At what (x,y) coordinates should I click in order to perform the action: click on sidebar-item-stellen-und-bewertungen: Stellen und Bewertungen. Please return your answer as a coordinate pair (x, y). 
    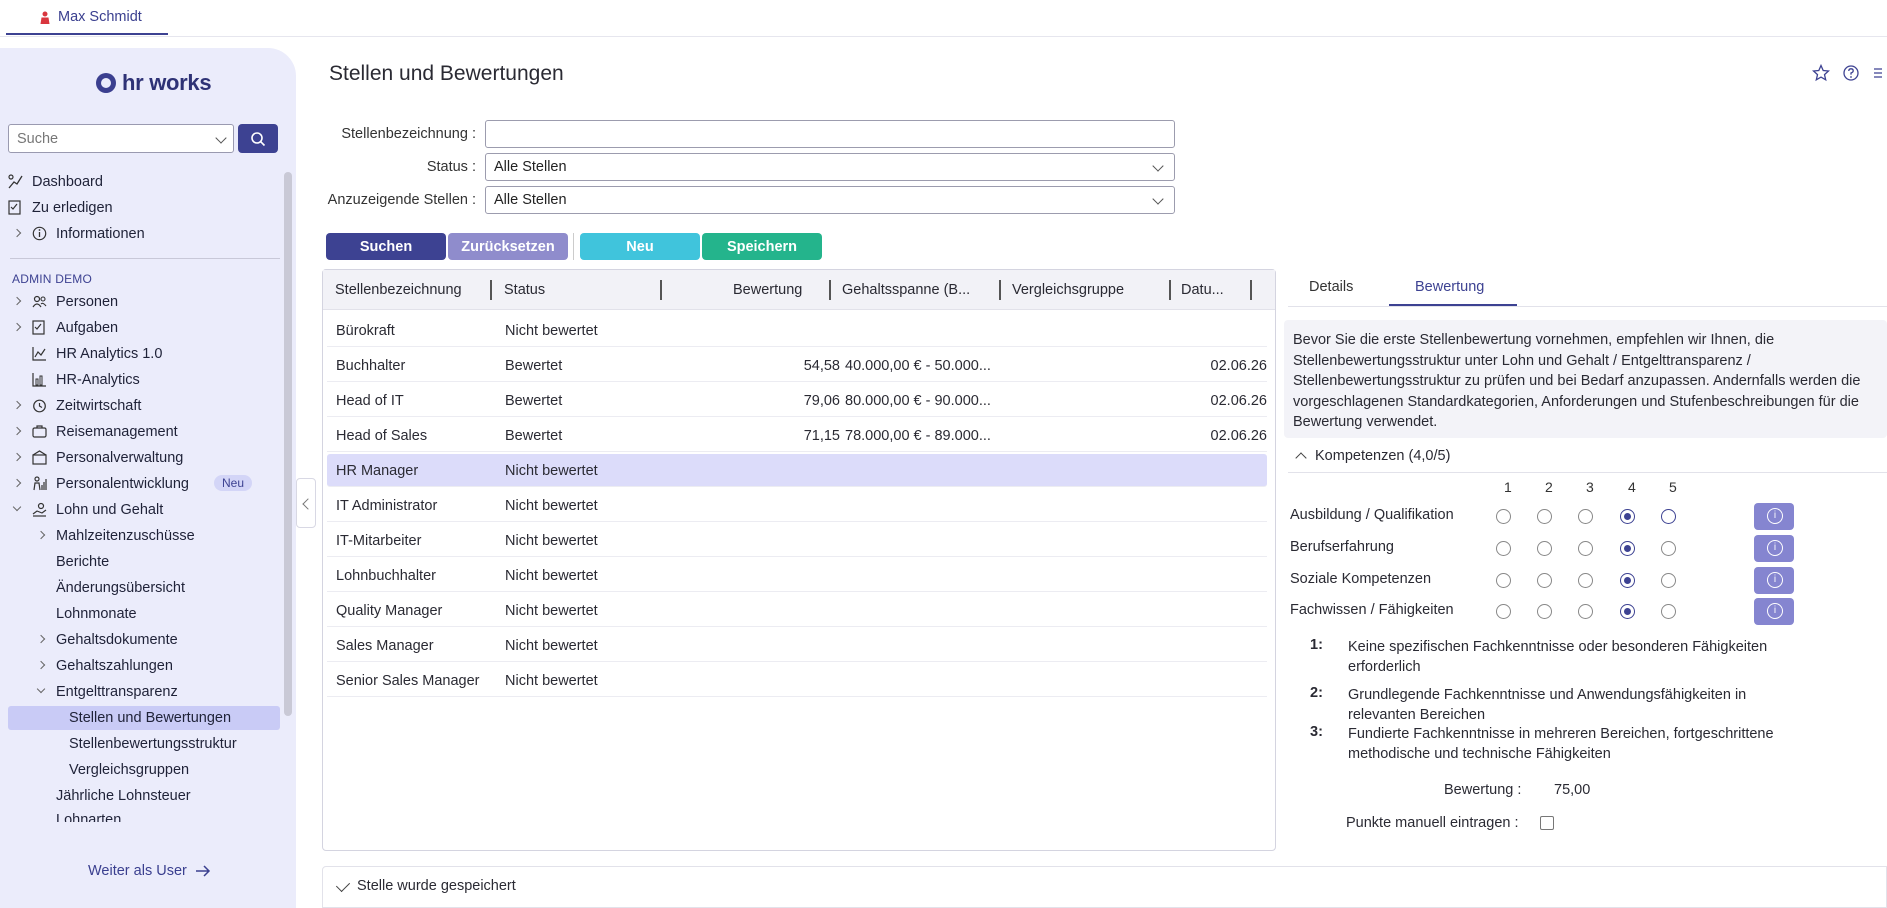
    Looking at the image, I should click on (144, 718).